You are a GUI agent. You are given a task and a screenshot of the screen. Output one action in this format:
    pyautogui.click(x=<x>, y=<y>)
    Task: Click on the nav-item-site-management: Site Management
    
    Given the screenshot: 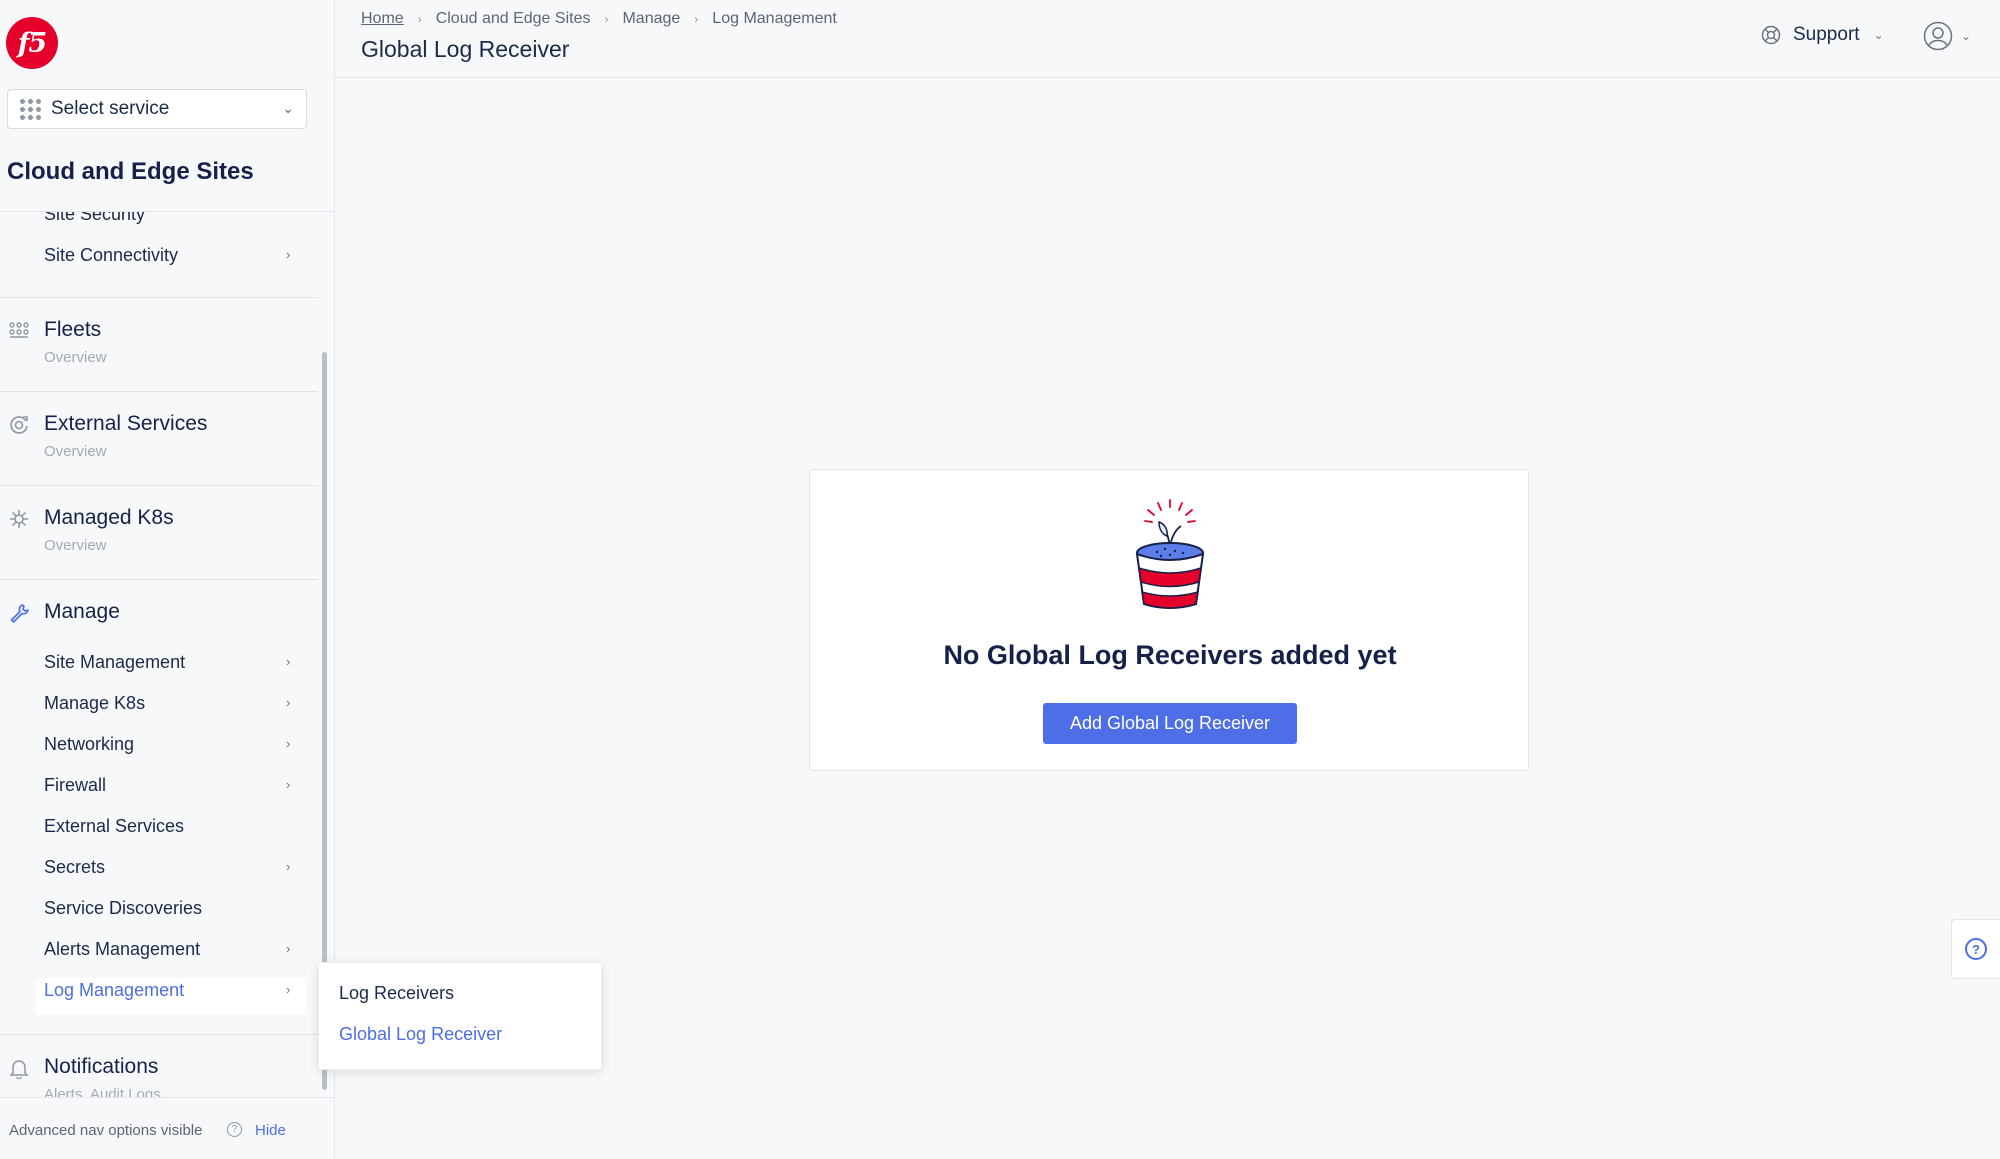 What is the action you would take?
    pyautogui.click(x=114, y=662)
    